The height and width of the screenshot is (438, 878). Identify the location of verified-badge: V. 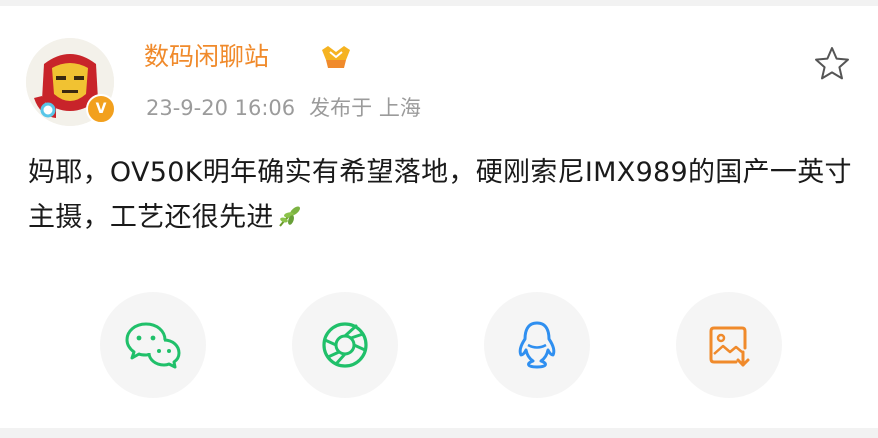
(101, 109).